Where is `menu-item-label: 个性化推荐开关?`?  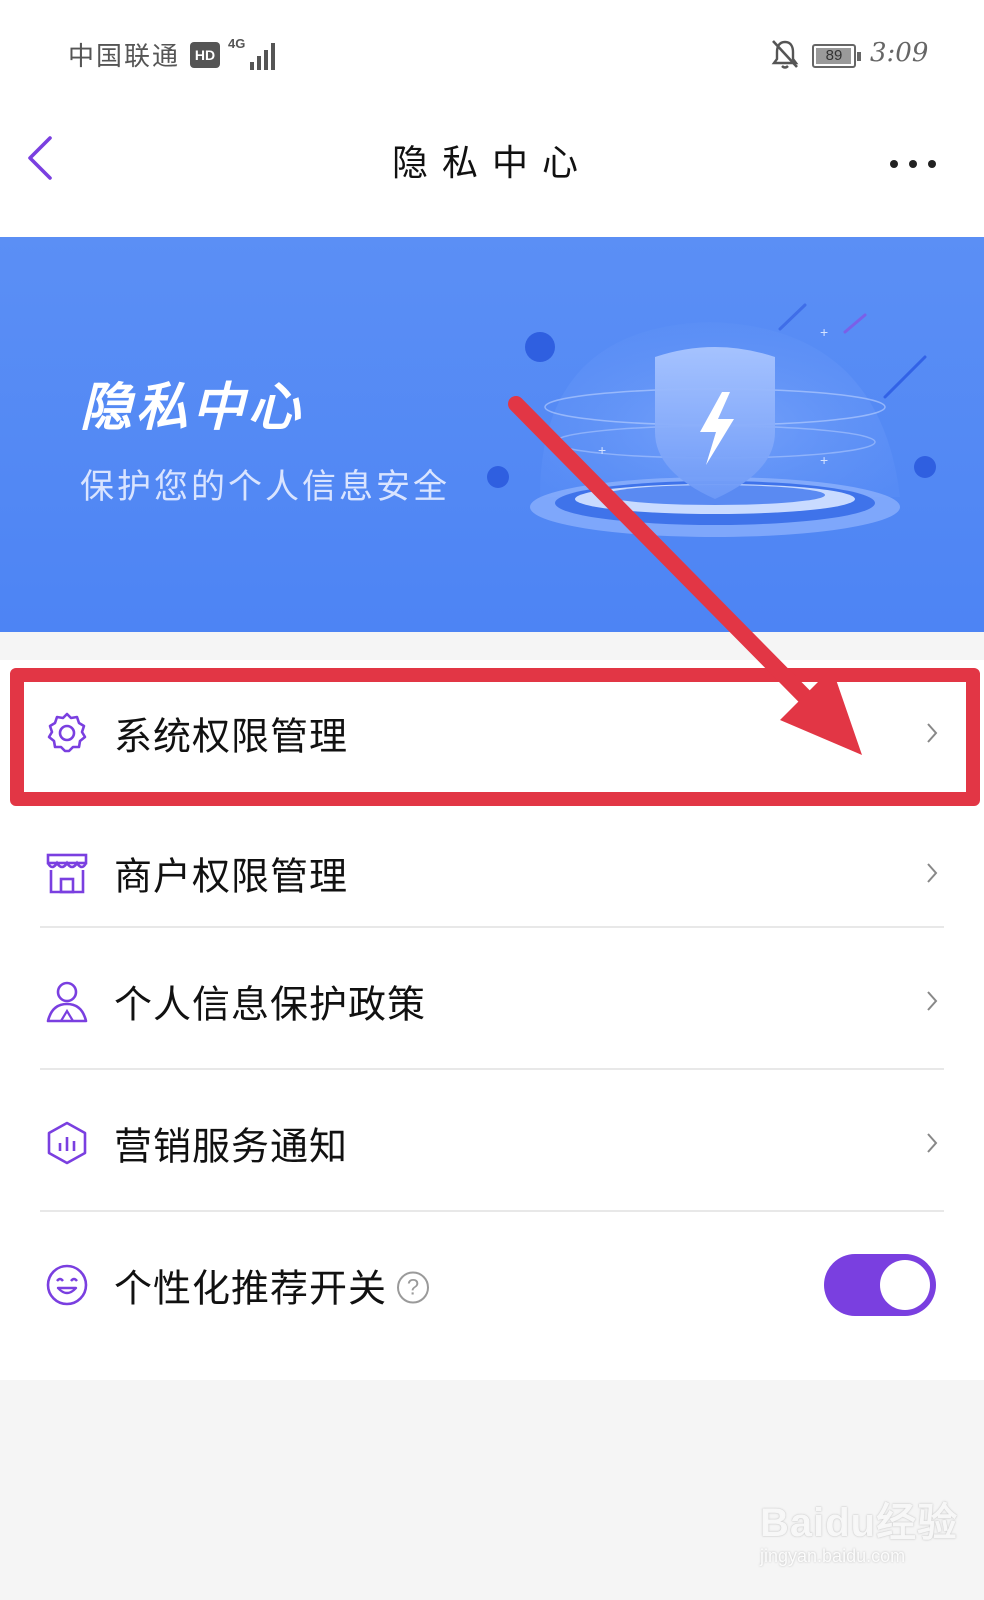 menu-item-label: 个性化推荐开关? is located at coordinates (272, 1284).